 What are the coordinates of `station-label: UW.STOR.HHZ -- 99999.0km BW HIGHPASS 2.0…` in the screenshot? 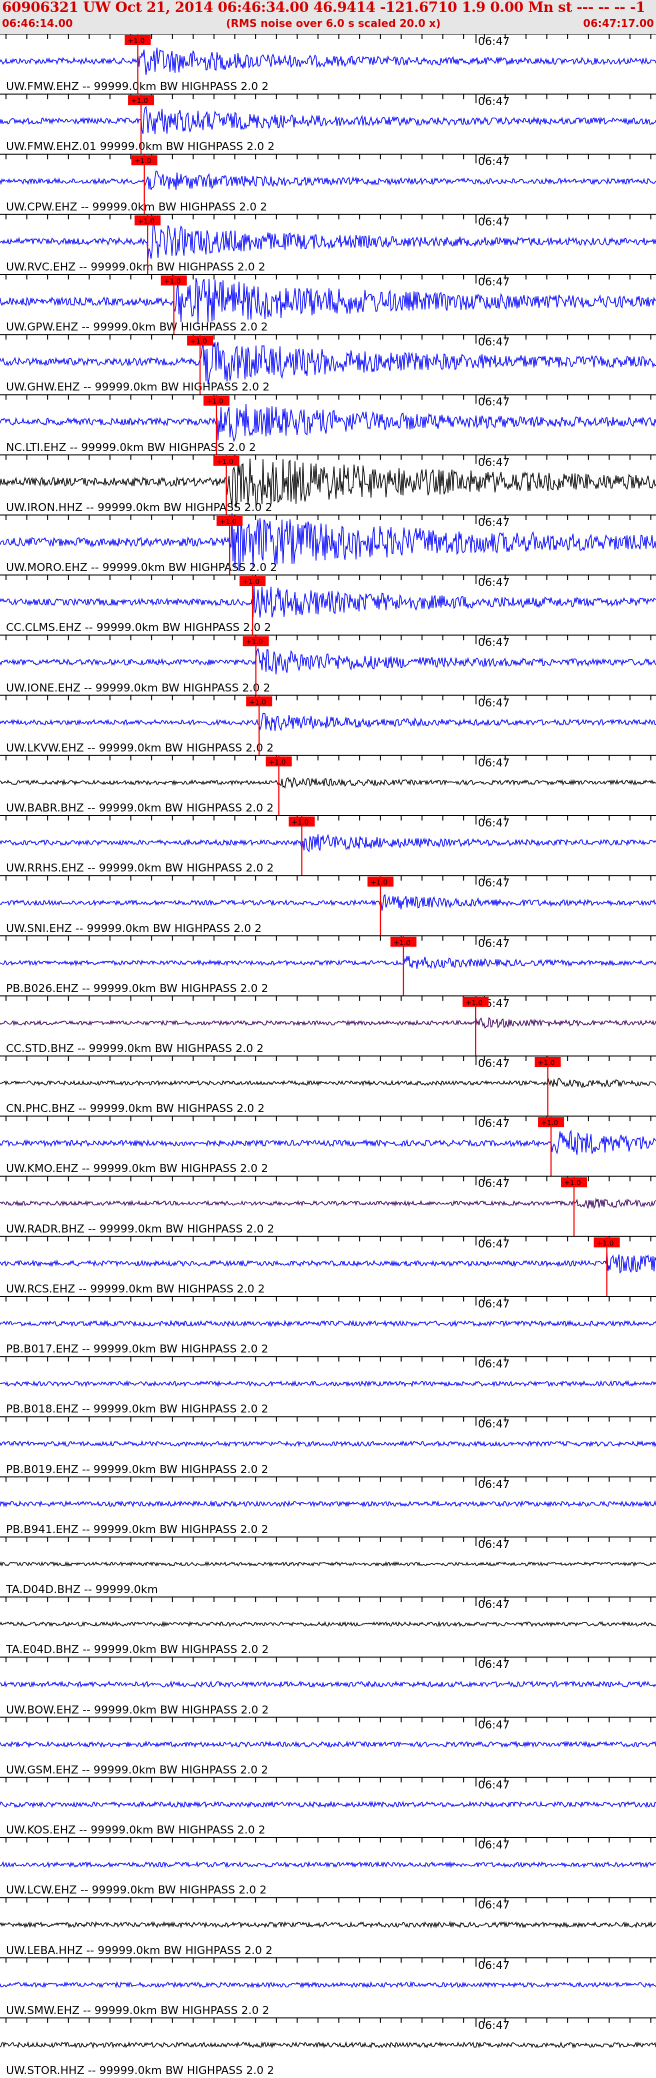 It's located at (140, 2070).